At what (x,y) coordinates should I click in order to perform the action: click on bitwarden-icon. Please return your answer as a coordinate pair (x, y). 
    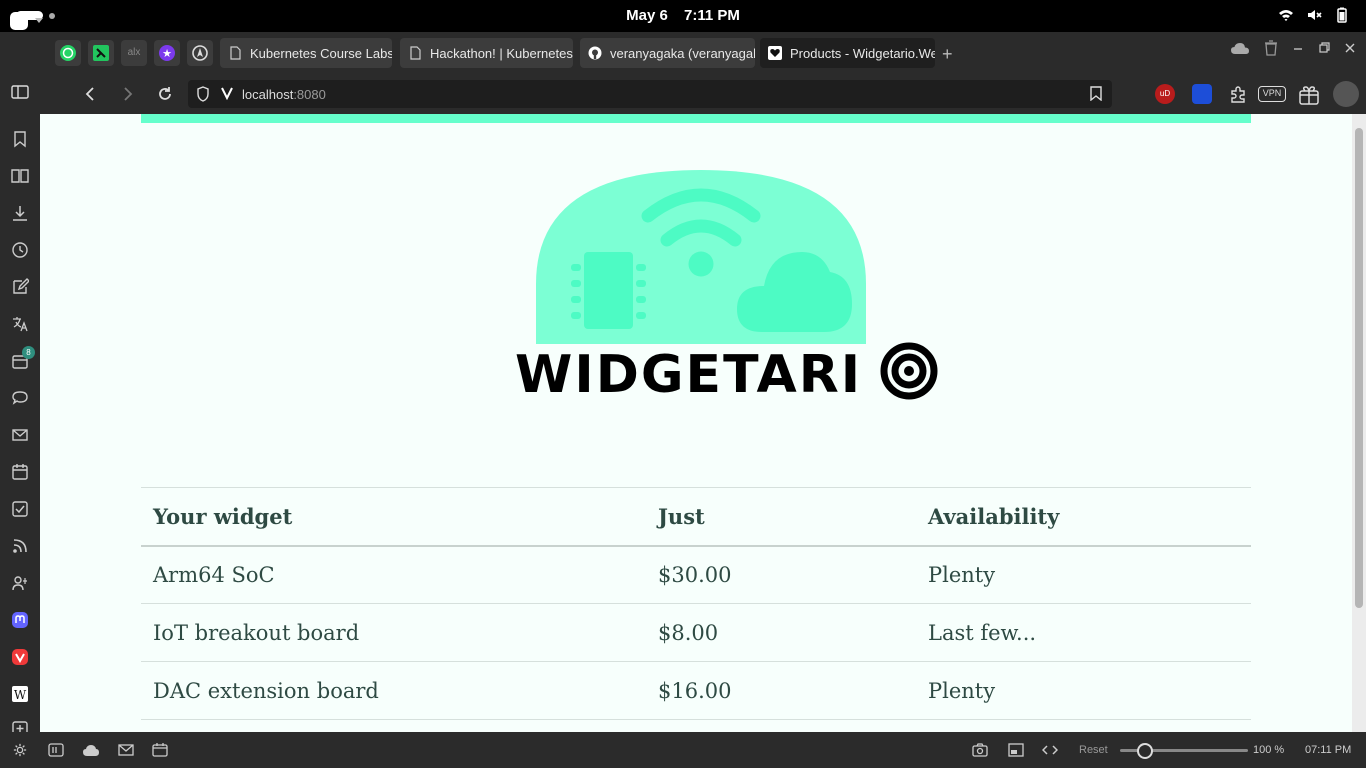
    Looking at the image, I should click on (1202, 94).